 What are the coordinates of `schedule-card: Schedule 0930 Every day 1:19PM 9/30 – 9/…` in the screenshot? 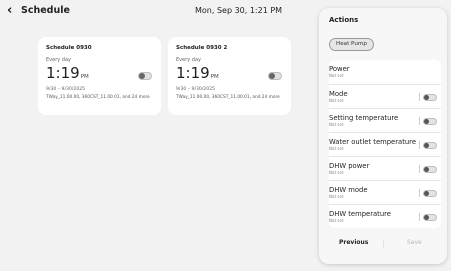 It's located at (99, 76).